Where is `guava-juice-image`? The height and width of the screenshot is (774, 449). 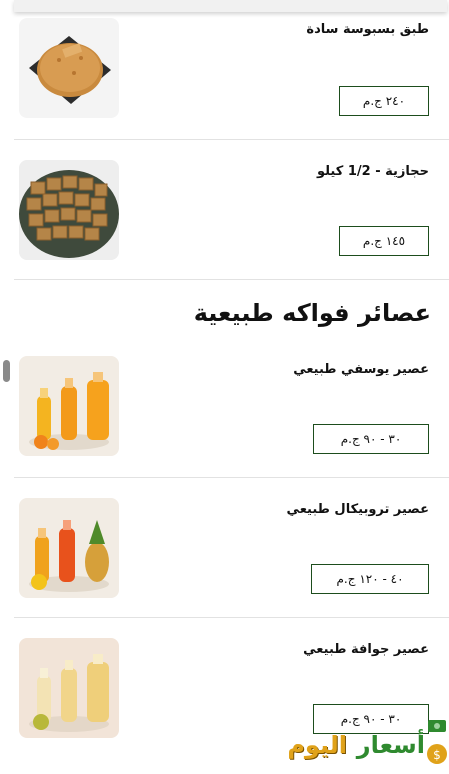
guava-juice-image is located at coordinates (69, 688).